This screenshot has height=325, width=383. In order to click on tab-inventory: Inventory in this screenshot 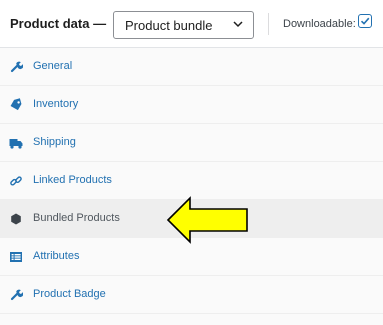, I will do `click(191, 105)`.